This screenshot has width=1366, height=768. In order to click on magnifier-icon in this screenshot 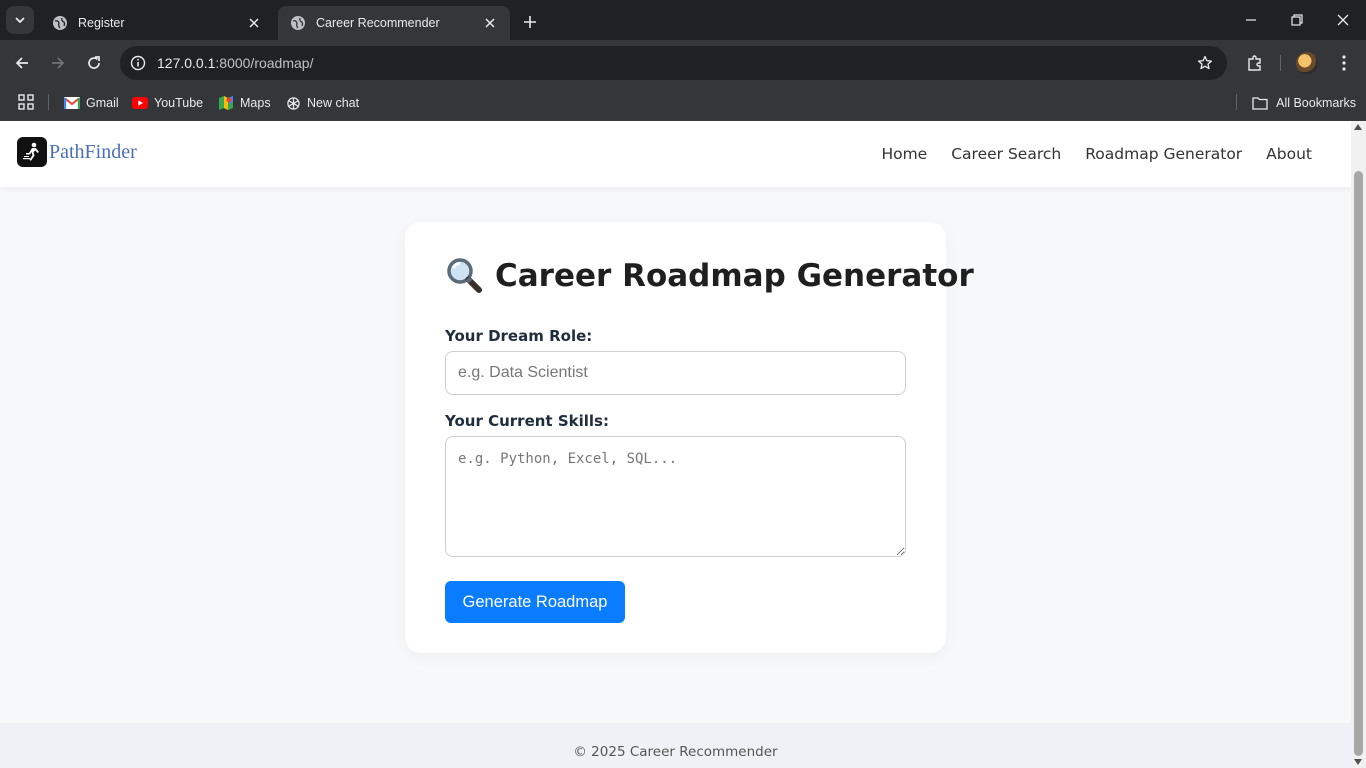, I will do `click(464, 275)`.